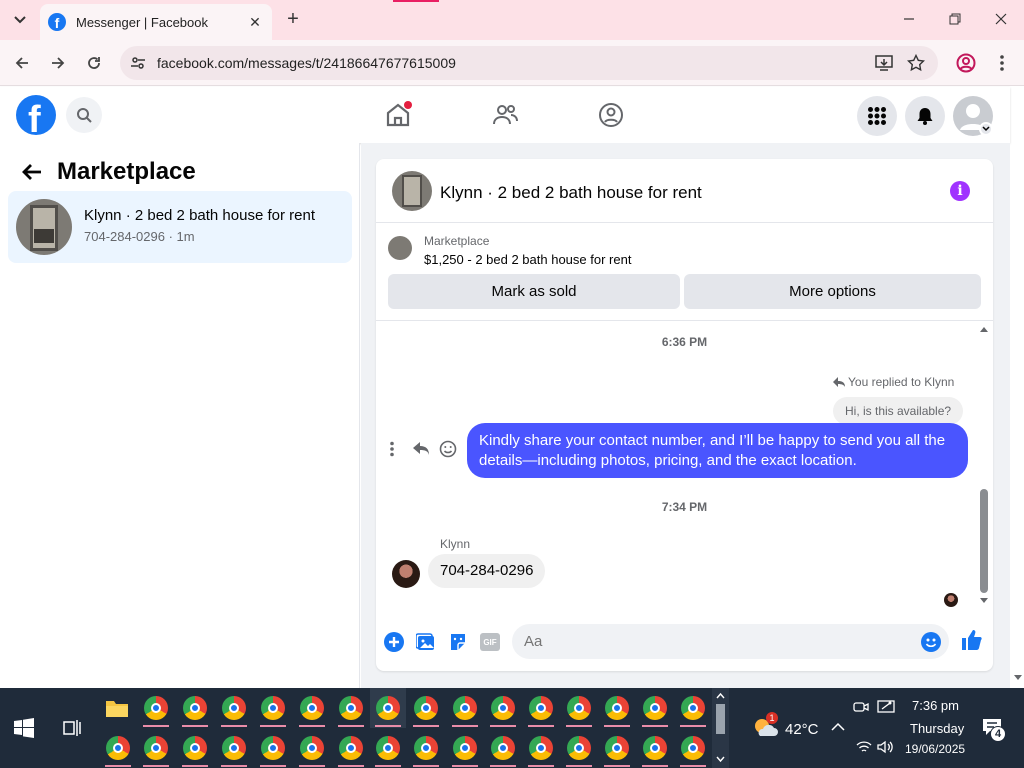  Describe the element at coordinates (487, 571) in the screenshot. I see `incoming-message-bubble: 704-284-0296` at that location.